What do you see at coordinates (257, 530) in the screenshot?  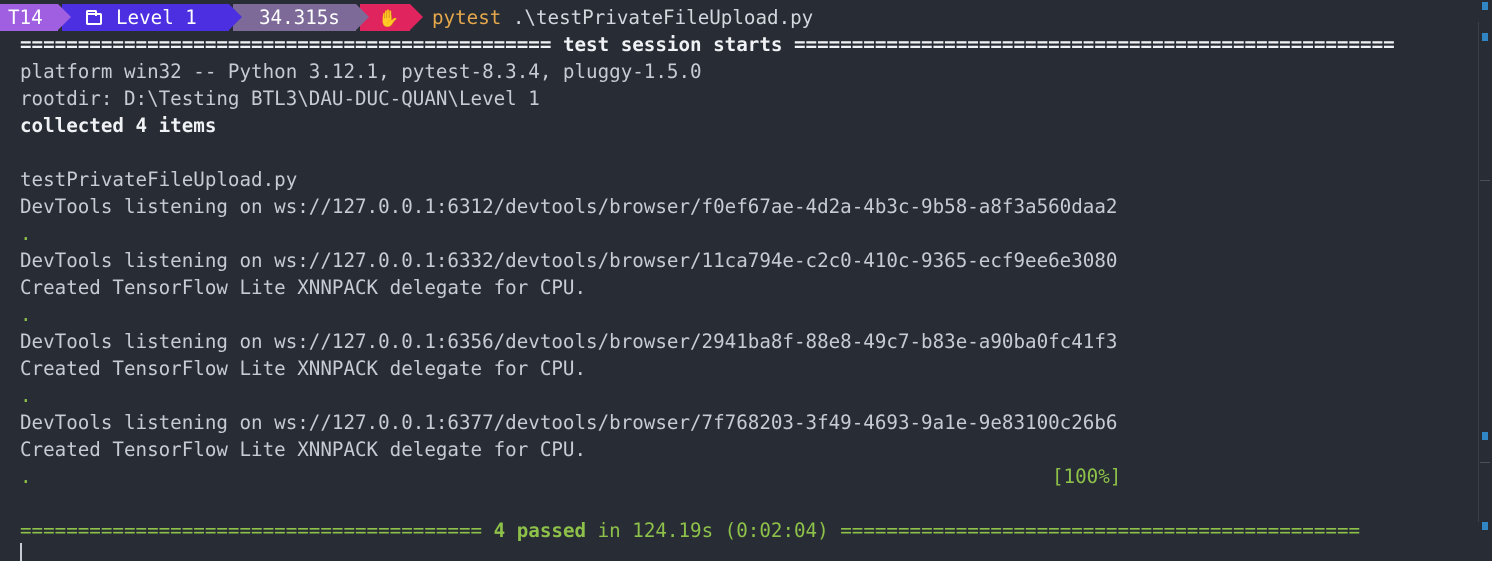 I see `summary-left-rule: ========================================` at bounding box center [257, 530].